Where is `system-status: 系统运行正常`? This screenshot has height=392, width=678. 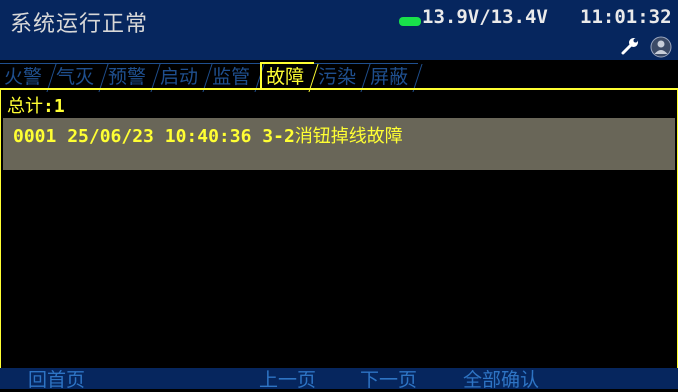
system-status: 系统运行正常 is located at coordinates (79, 24).